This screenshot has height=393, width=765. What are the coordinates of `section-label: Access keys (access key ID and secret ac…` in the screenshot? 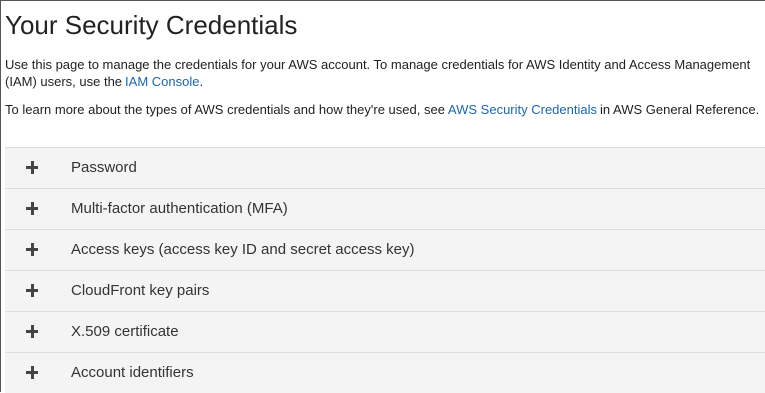 It's located at (243, 249).